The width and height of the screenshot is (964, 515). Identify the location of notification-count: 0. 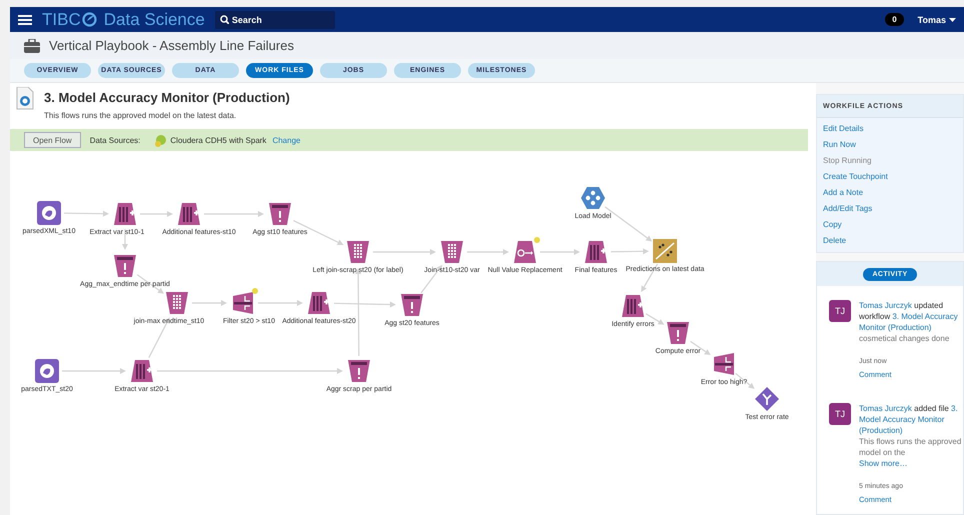
(894, 19).